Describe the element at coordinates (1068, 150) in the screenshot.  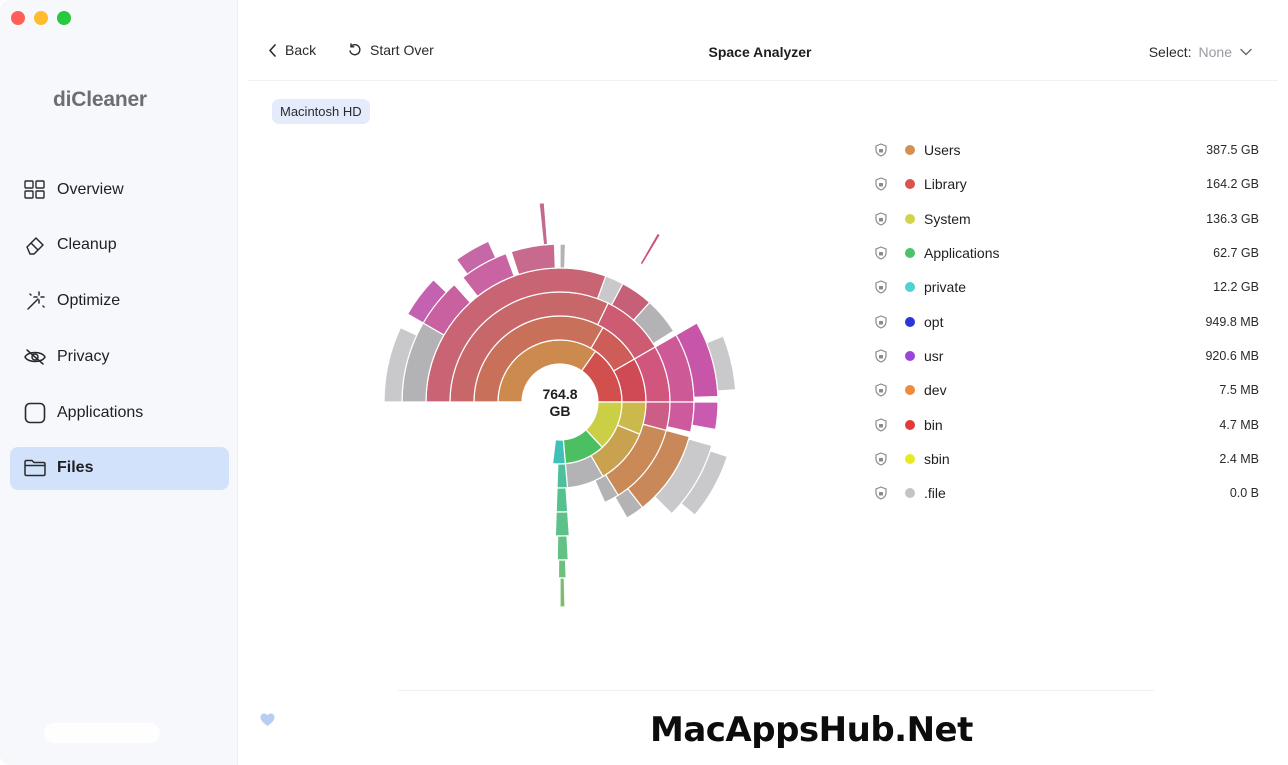
I see `legend-row-users: Users 387.5 GB` at that location.